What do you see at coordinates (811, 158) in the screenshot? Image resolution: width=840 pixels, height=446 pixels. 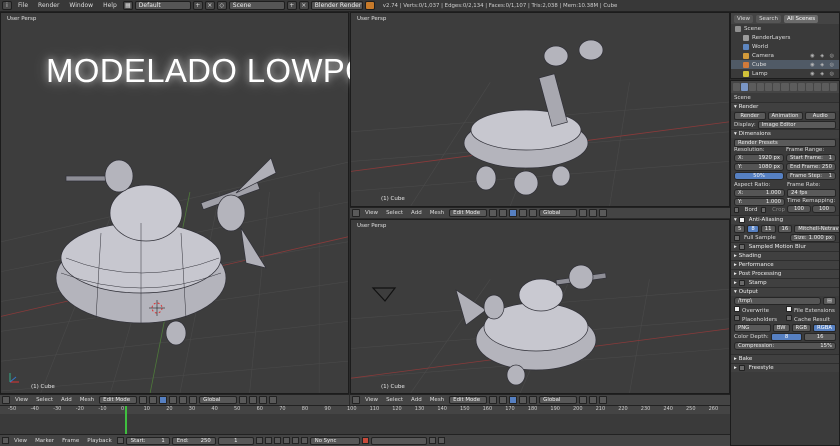 I see `start-frame-field: Start Frame: 1` at bounding box center [811, 158].